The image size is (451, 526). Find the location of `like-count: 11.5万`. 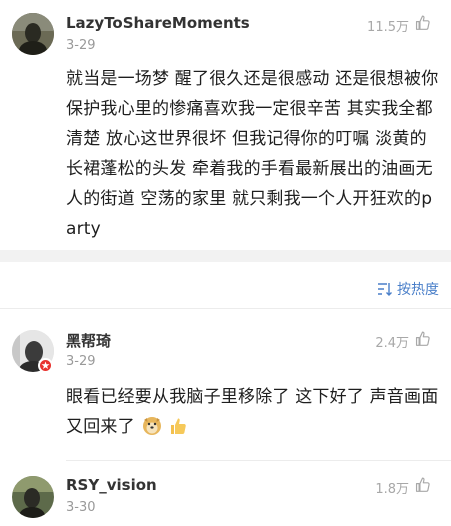

like-count: 11.5万 is located at coordinates (388, 27).